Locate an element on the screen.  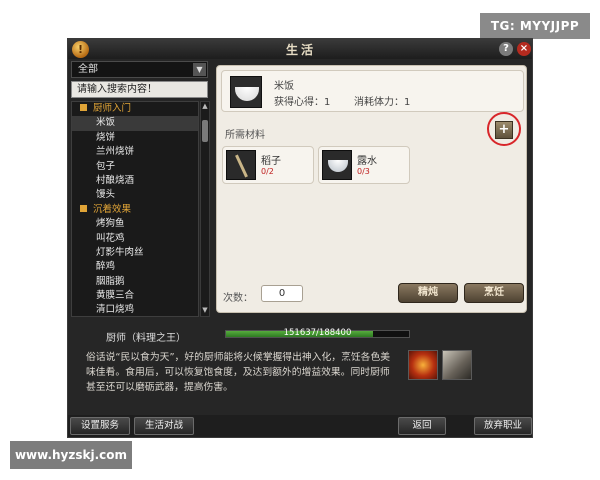
recipe-name: 米饭 is located at coordinates (284, 86).